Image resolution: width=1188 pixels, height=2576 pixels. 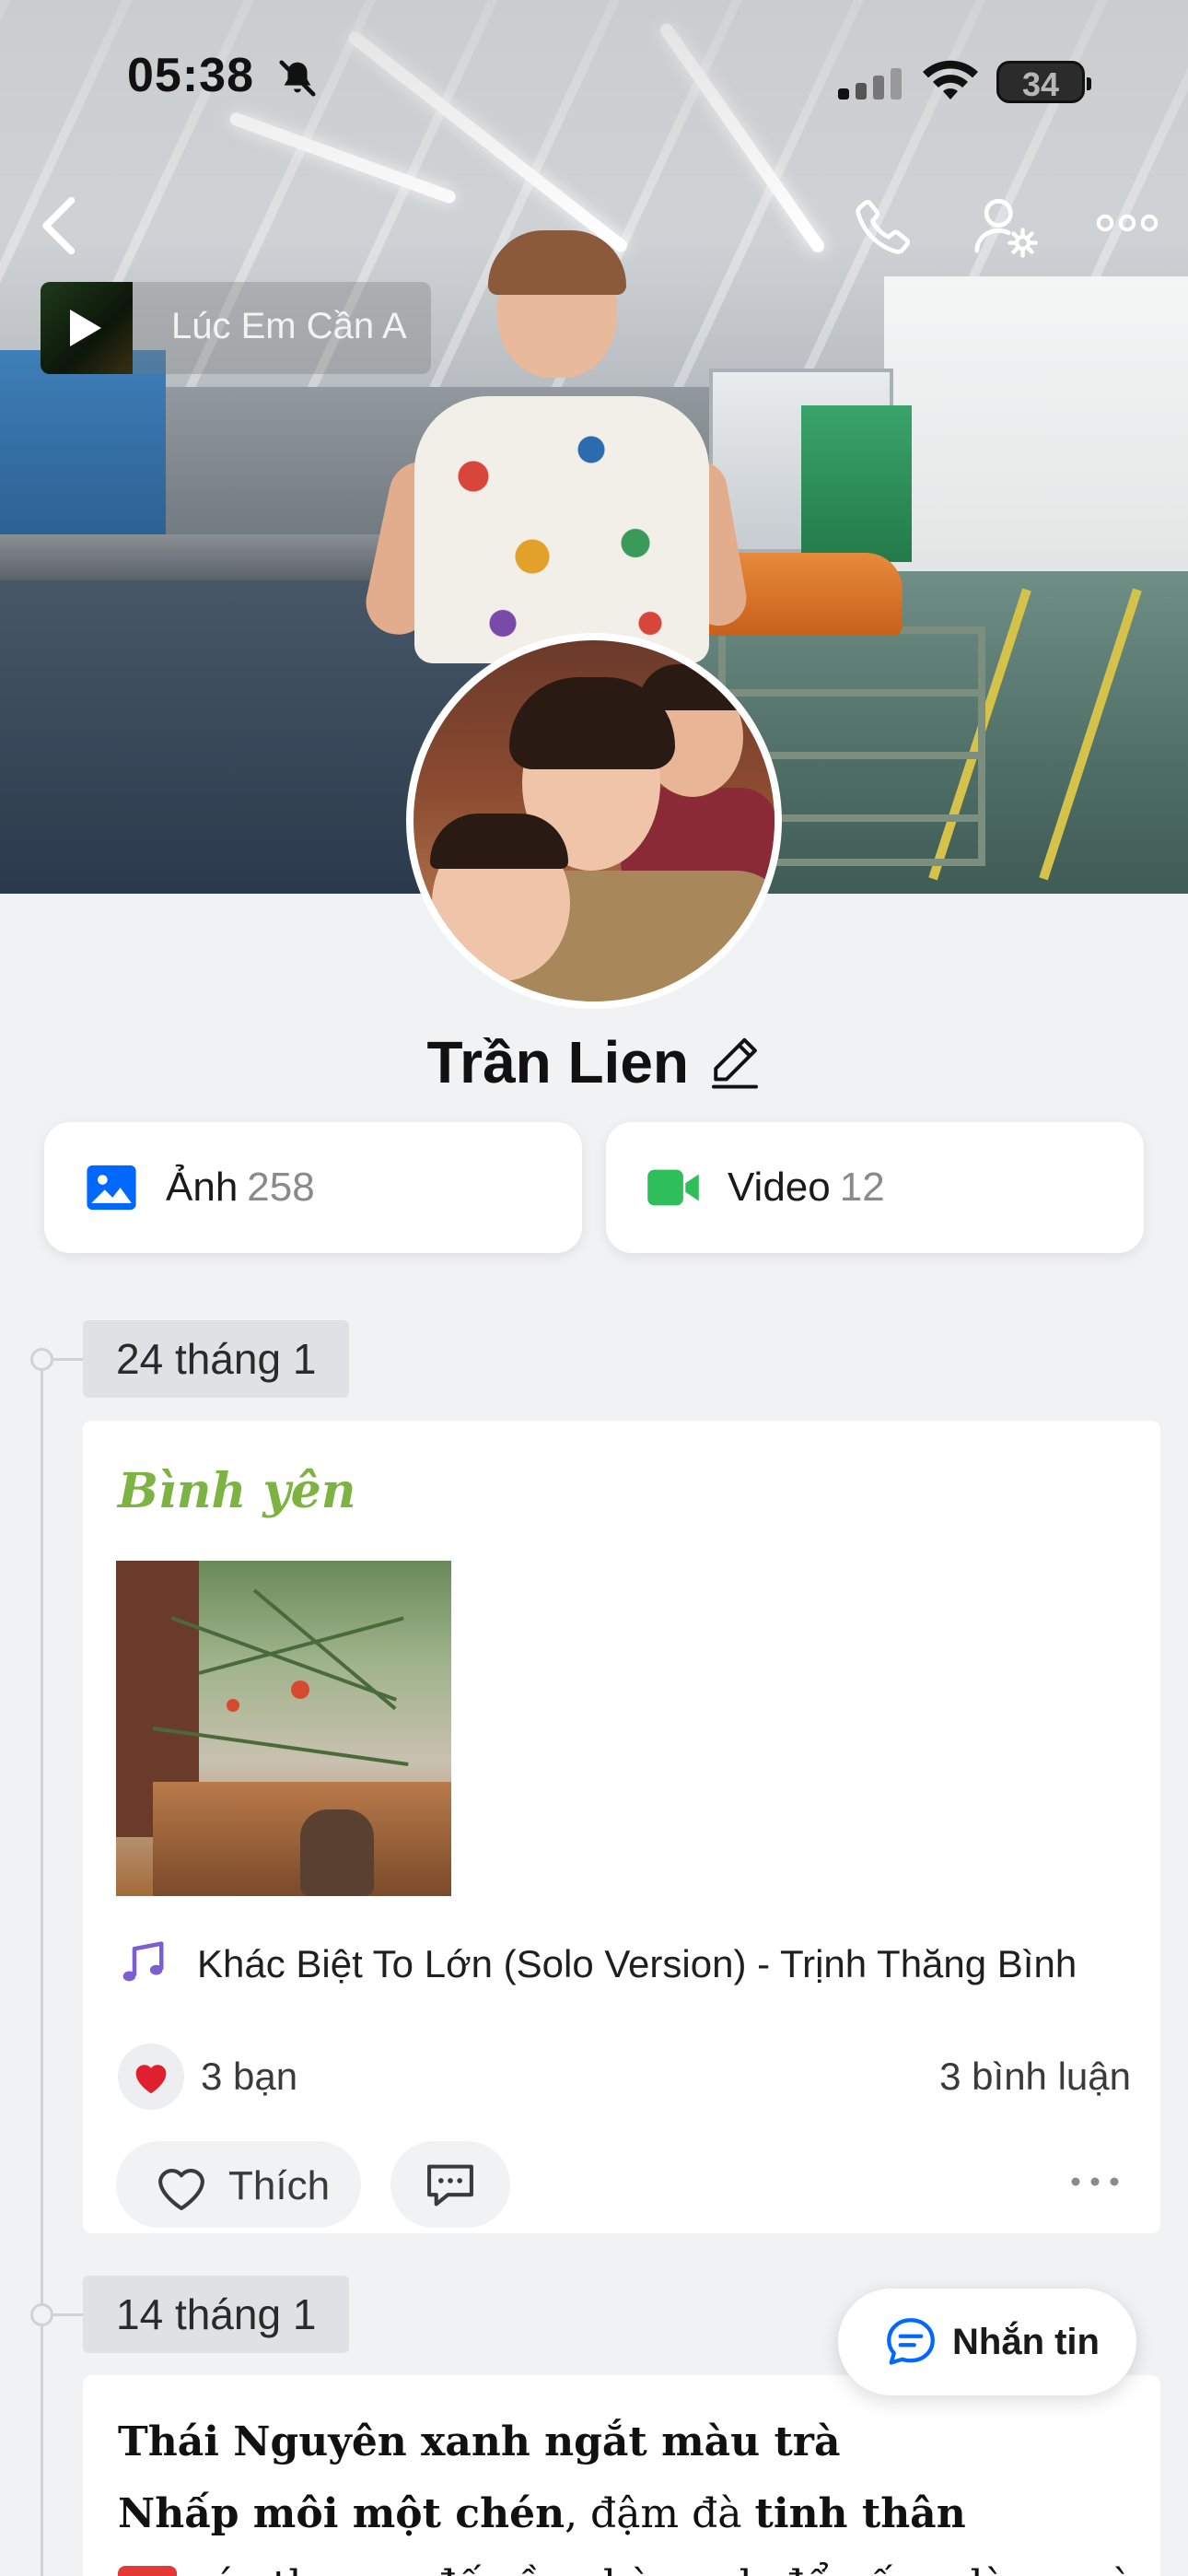 What do you see at coordinates (216, 2314) in the screenshot?
I see `timeline-date: 14 tháng 1` at bounding box center [216, 2314].